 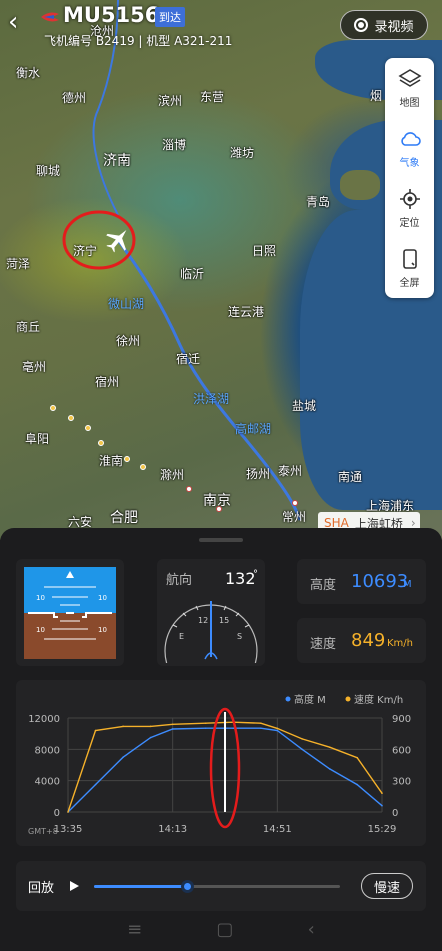 I want to click on dial-label: S, so click(x=239, y=636).